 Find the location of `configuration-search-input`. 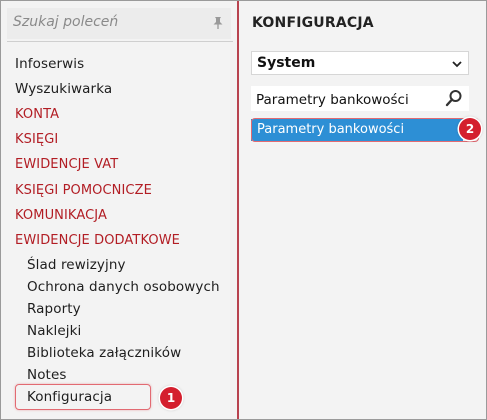

configuration-search-input is located at coordinates (360, 98).